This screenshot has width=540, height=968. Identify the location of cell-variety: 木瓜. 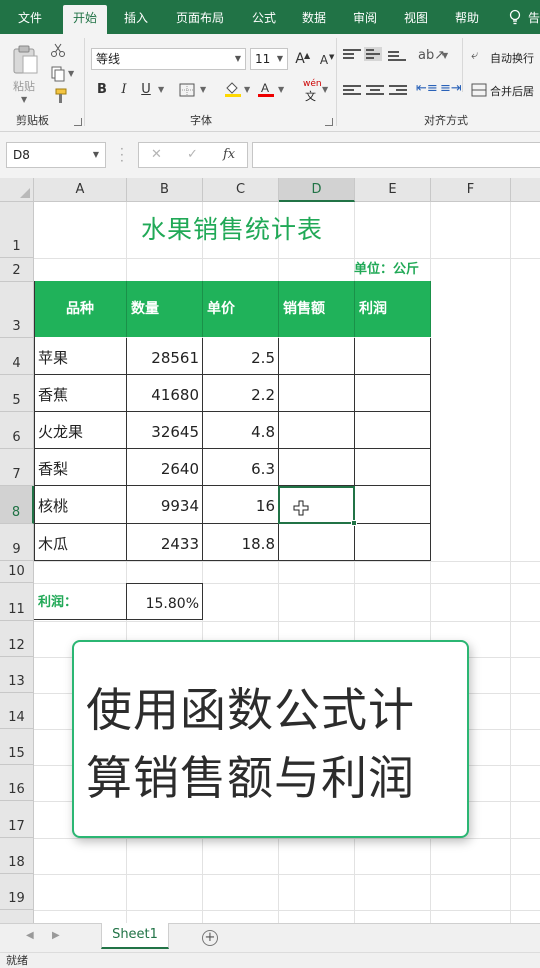
(80, 542).